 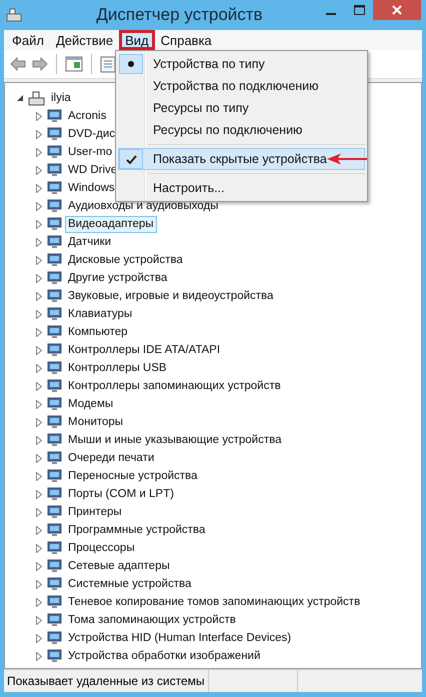 What do you see at coordinates (359, 10) in the screenshot?
I see `maximize-icon` at bounding box center [359, 10].